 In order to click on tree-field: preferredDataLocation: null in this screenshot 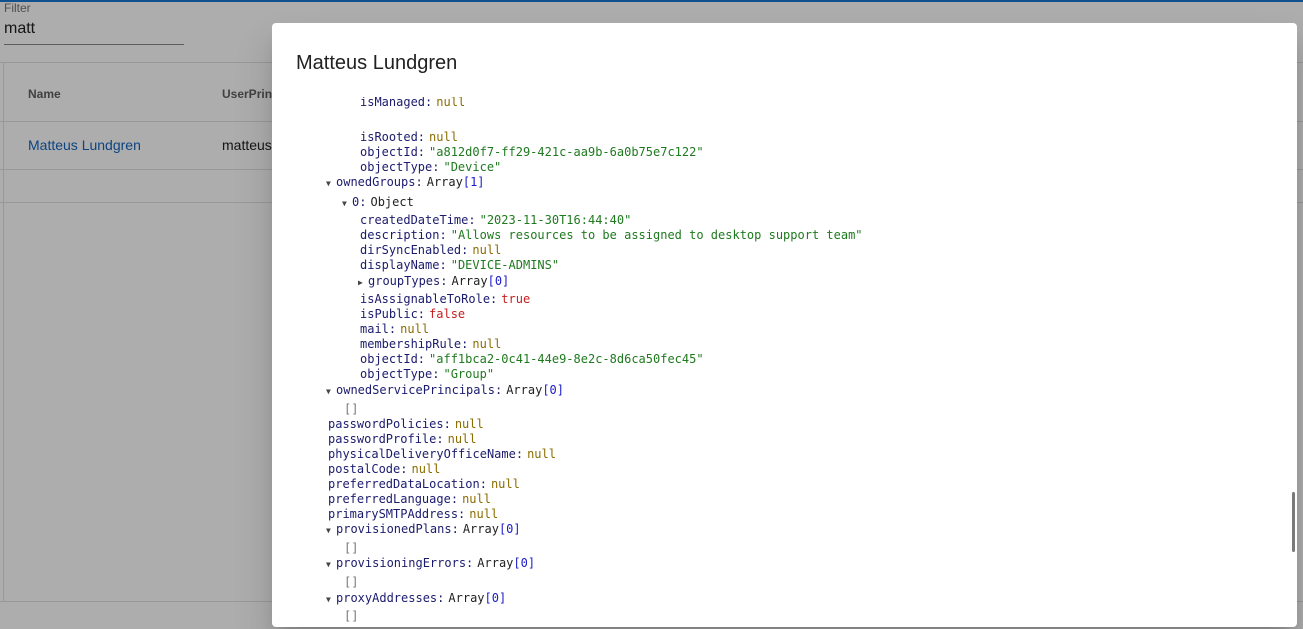, I will do `click(424, 484)`.